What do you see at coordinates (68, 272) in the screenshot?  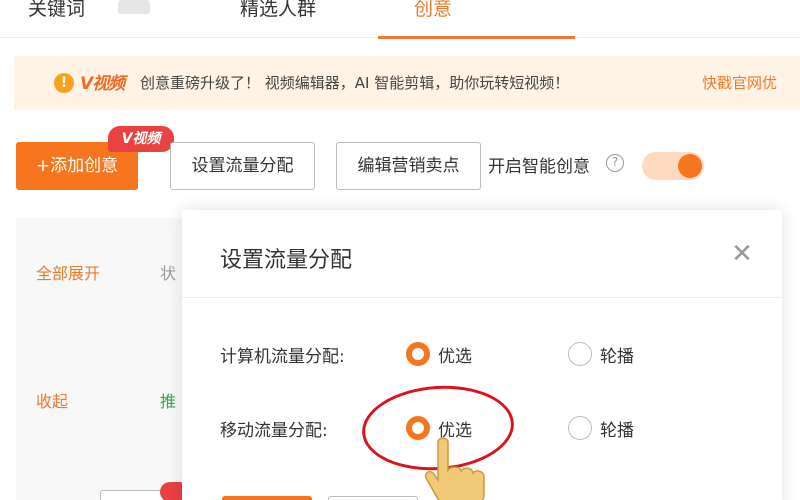 I see `expand-all-link: 全部展开` at bounding box center [68, 272].